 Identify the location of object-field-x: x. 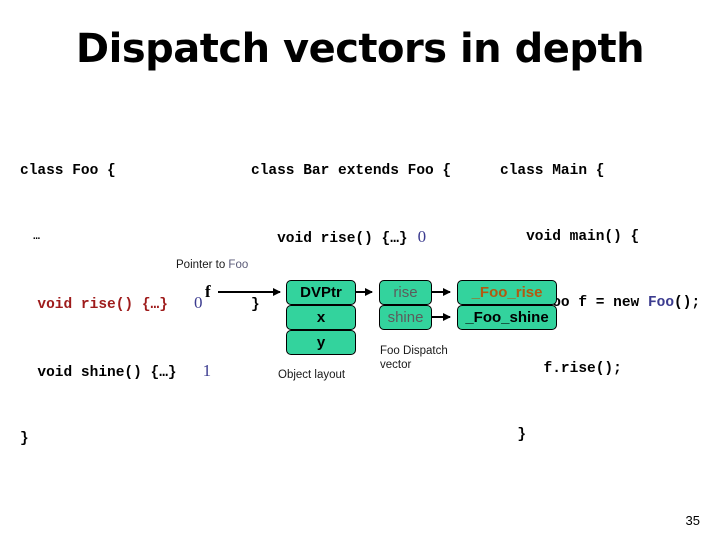
(321, 317).